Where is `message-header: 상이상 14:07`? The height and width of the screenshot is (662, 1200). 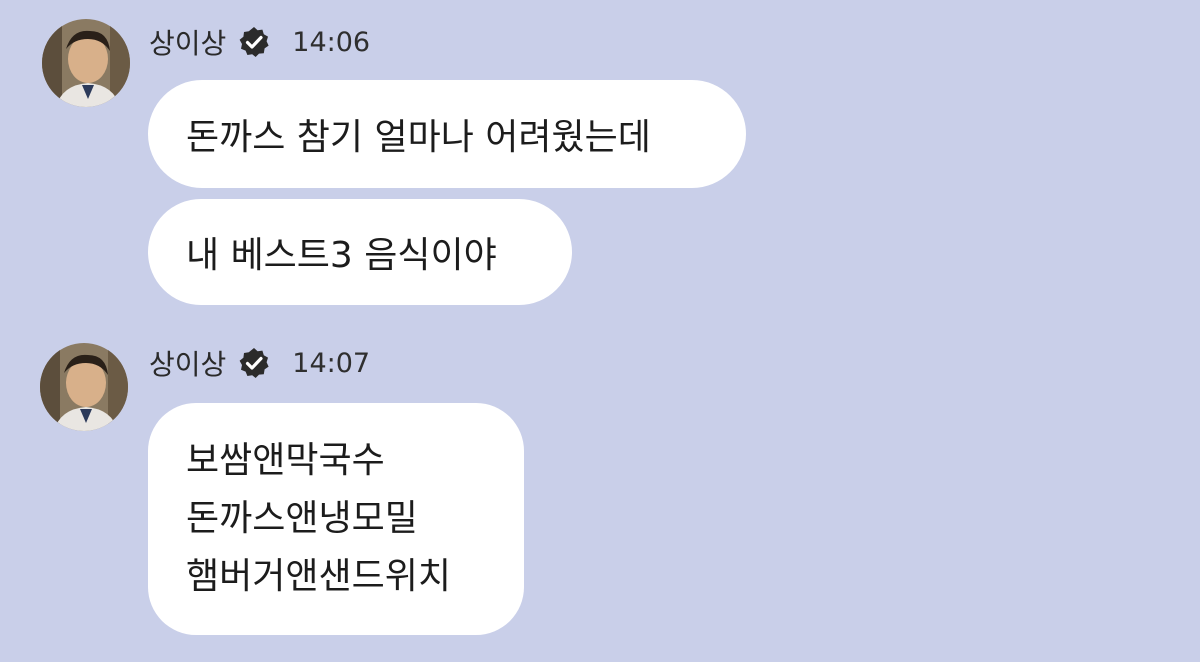
message-header: 상이상 14:07 is located at coordinates (259, 363).